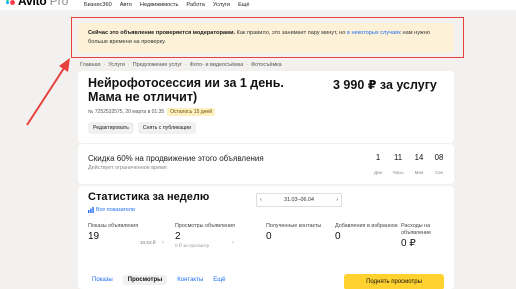 This screenshot has width=516, height=289. I want to click on timer-minutes-unit: Мин, so click(419, 172).